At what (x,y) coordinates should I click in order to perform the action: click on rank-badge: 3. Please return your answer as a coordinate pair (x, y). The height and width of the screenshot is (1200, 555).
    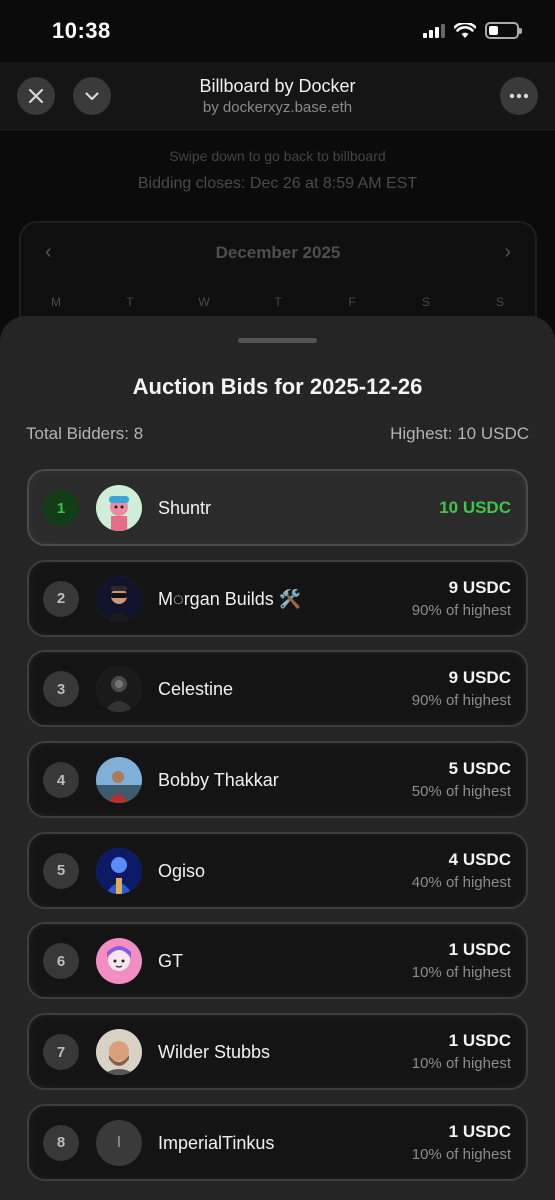
    Looking at the image, I should click on (61, 689).